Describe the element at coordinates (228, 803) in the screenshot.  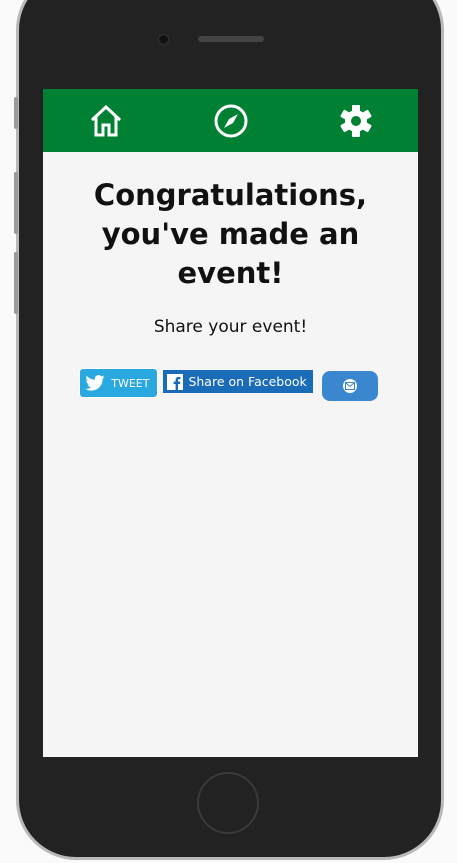
I see `home-hardware-button` at that location.